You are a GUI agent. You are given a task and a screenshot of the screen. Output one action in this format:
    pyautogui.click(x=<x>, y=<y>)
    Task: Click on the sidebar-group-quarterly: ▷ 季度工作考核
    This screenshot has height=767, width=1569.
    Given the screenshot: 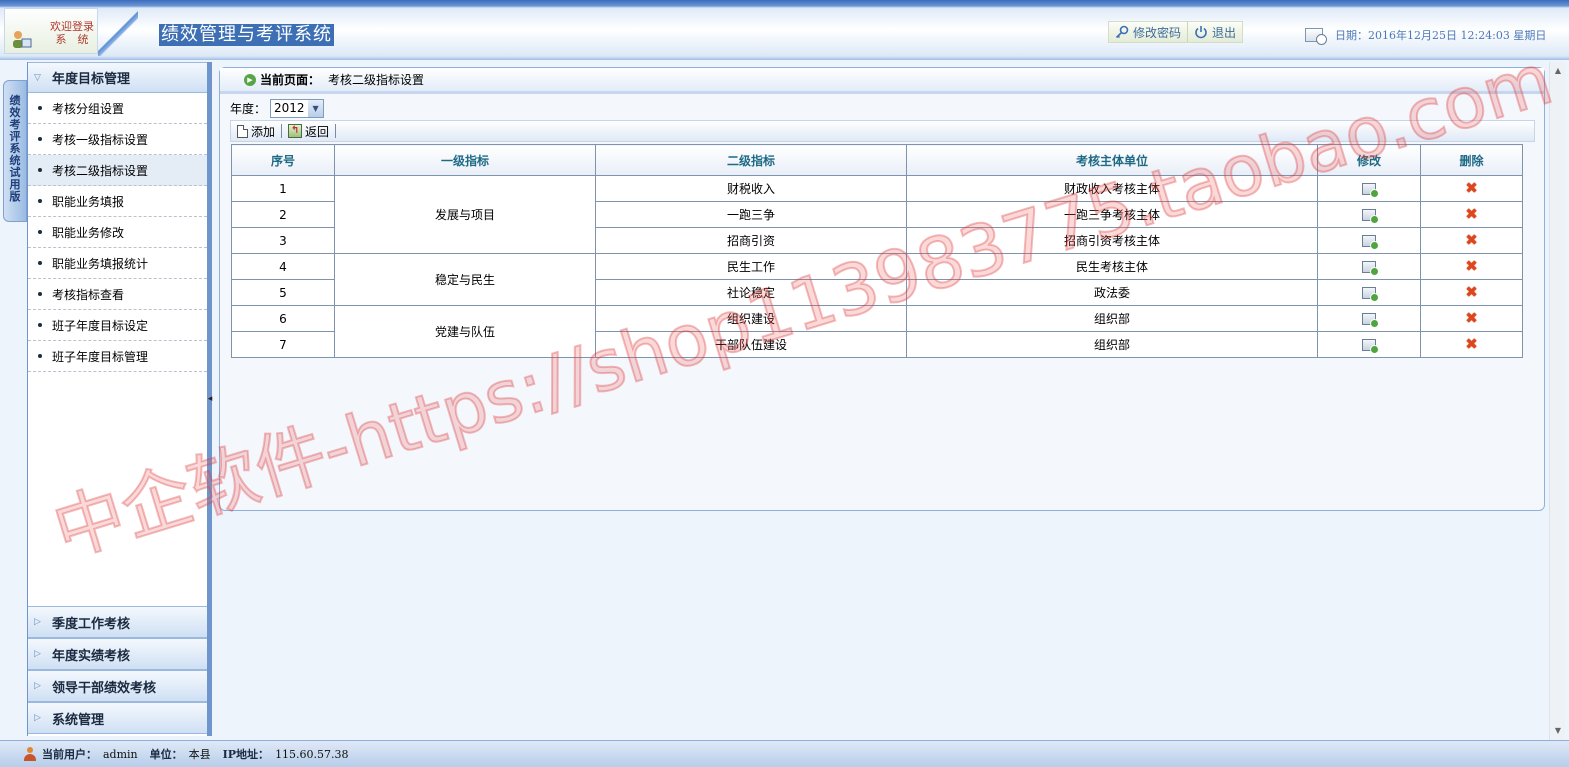 What is the action you would take?
    pyautogui.click(x=117, y=622)
    